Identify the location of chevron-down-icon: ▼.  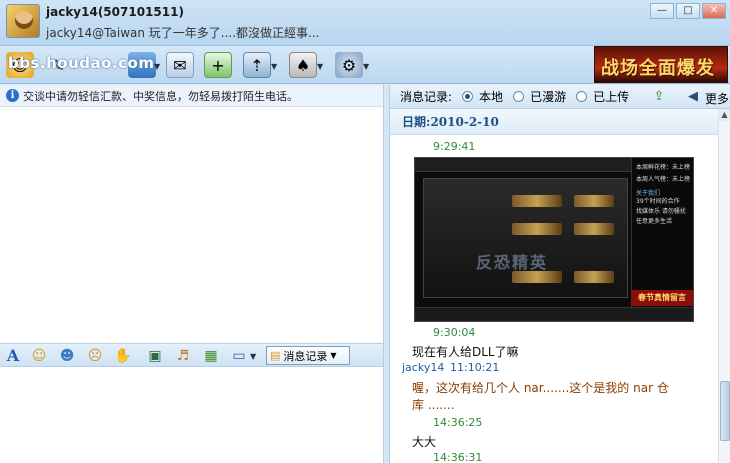
(333, 355).